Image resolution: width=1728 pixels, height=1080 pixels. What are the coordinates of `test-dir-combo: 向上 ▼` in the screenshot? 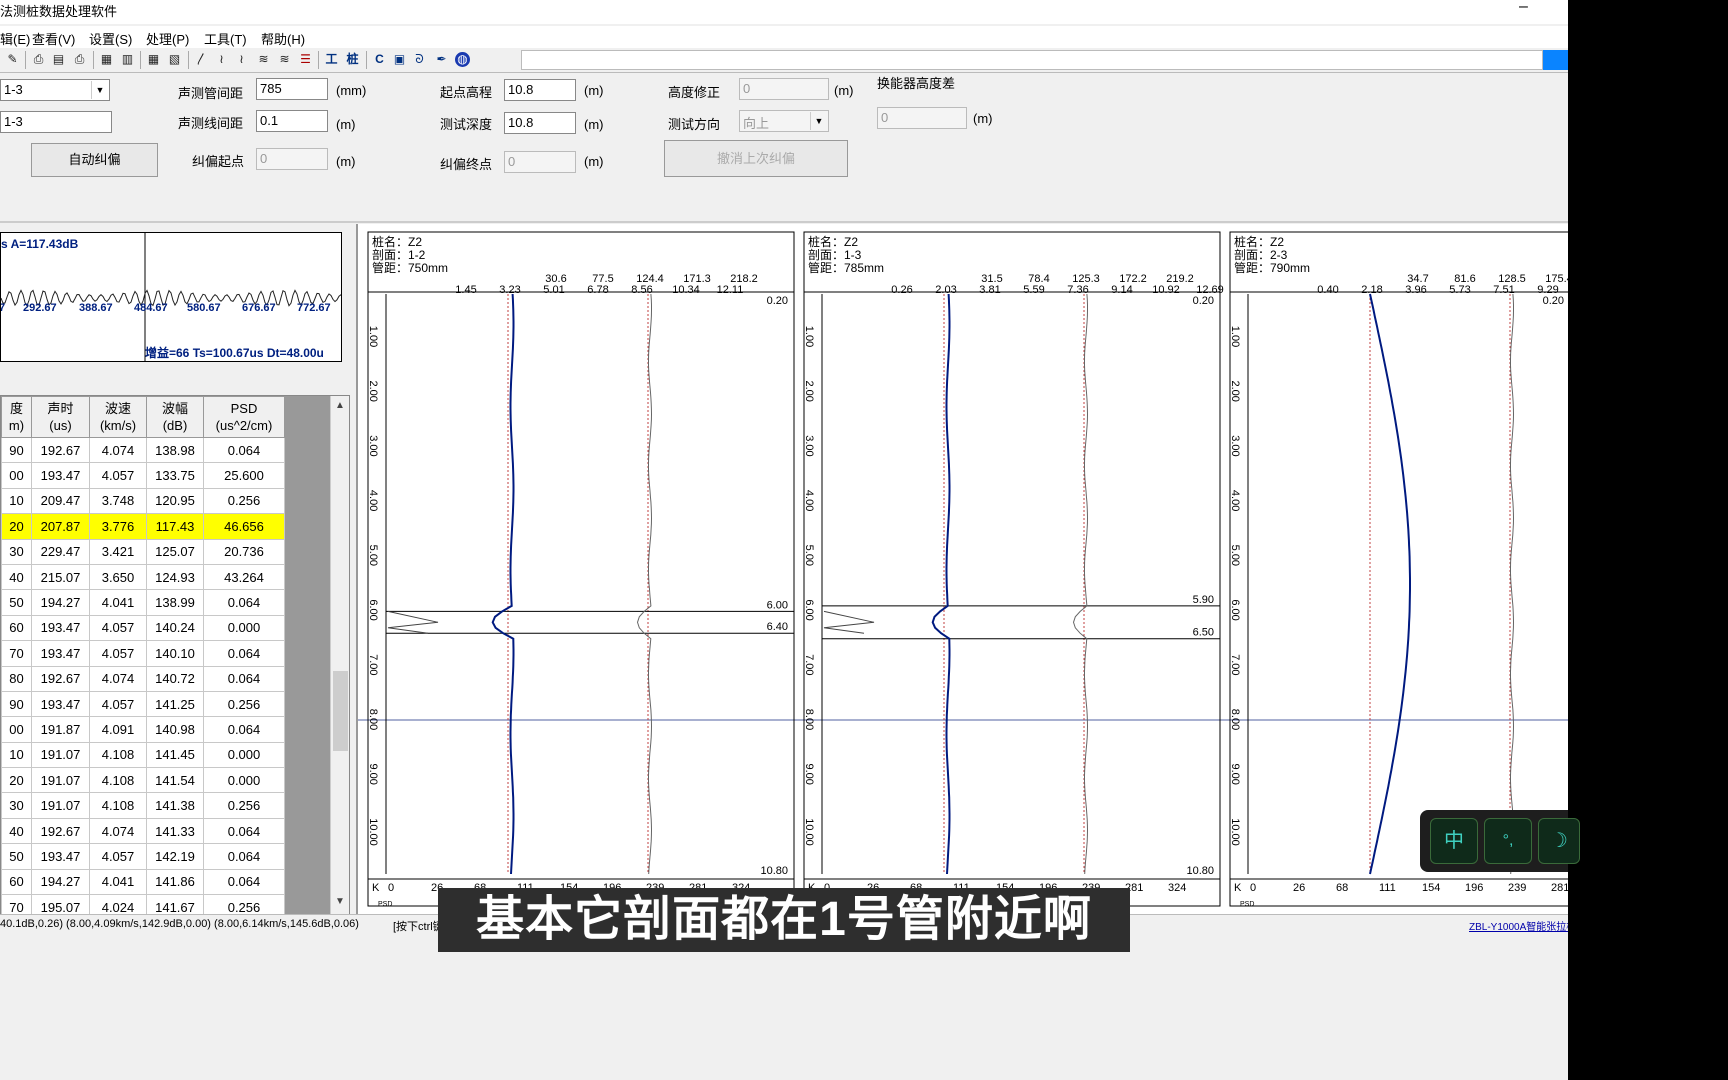 It's located at (784, 121).